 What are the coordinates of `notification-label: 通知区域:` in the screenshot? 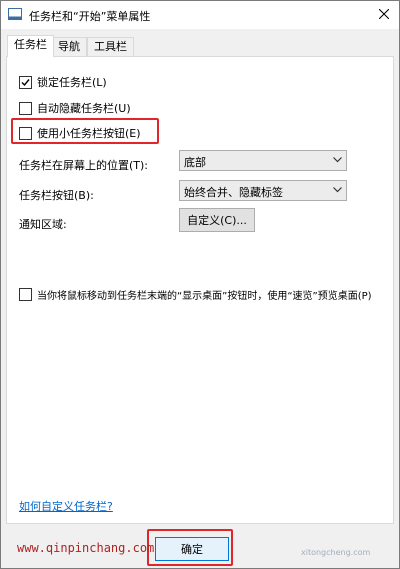 It's located at (43, 224).